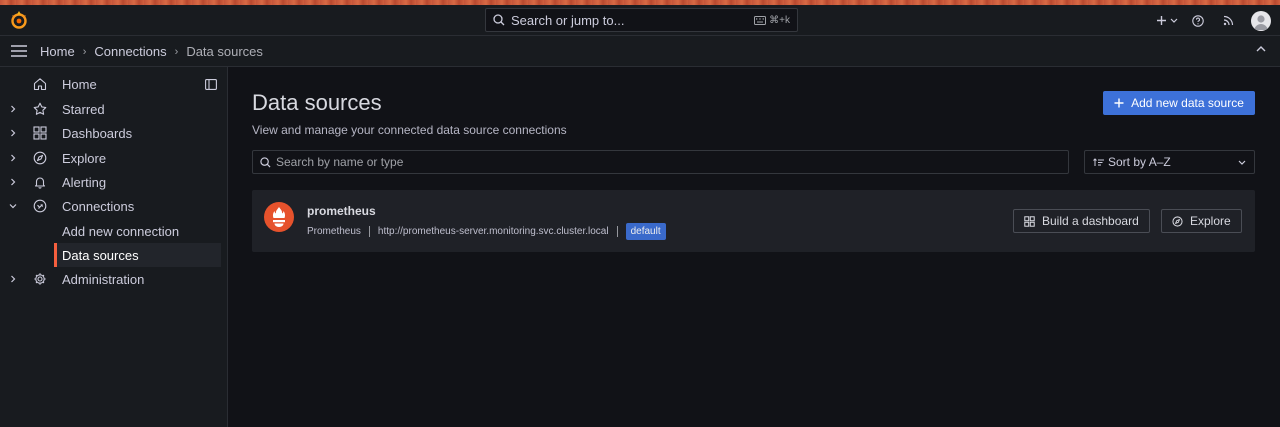 Image resolution: width=1280 pixels, height=427 pixels. What do you see at coordinates (760, 20) in the screenshot?
I see `keyboard-icon` at bounding box center [760, 20].